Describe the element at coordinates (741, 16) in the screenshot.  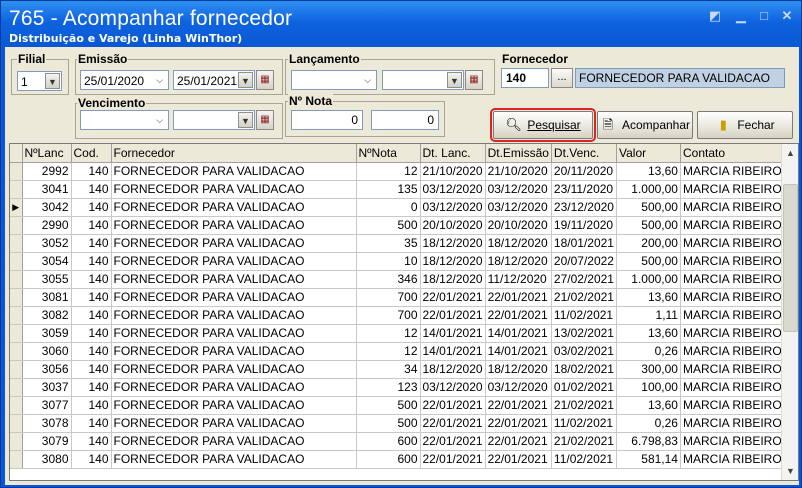
I see `minimize-icon: ▁` at that location.